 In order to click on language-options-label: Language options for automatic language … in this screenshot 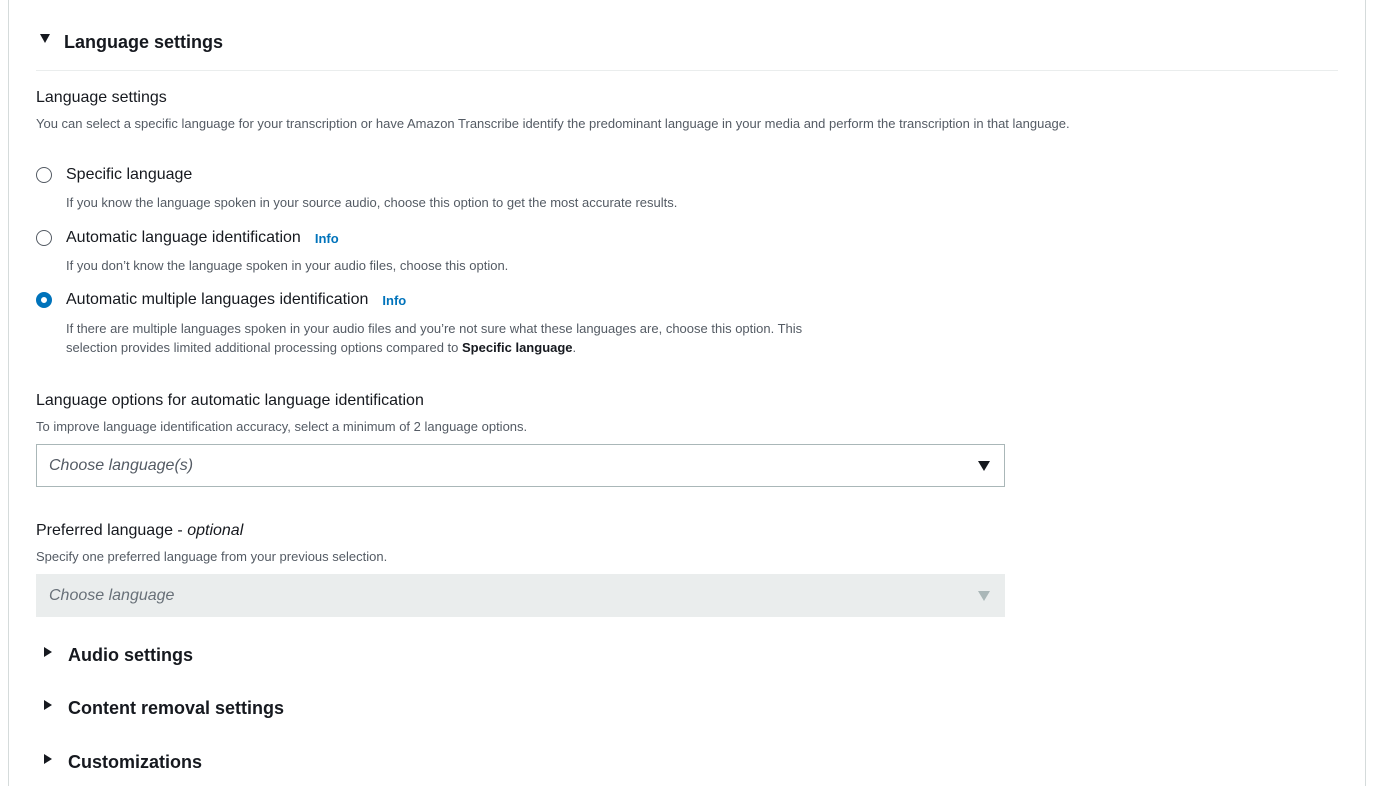, I will do `click(230, 400)`.